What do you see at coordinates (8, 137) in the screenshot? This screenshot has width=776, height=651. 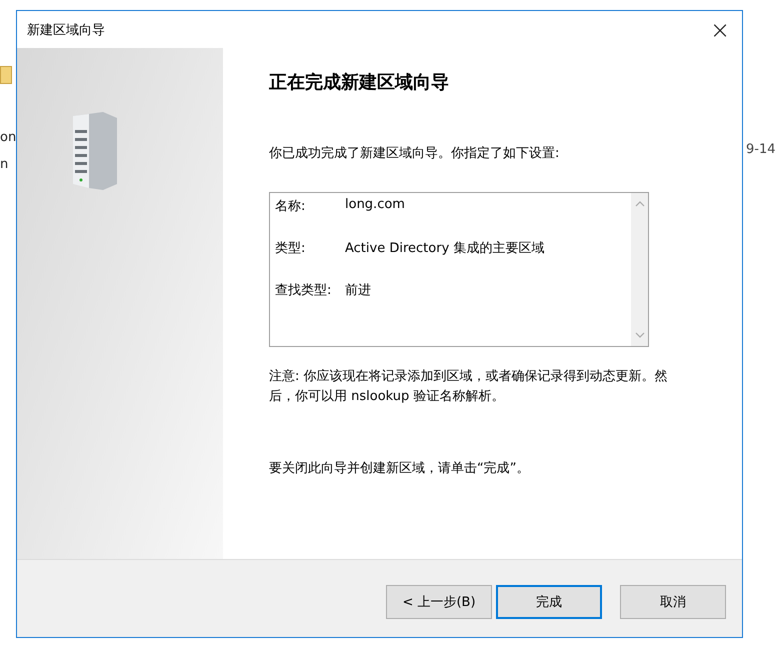 I see `background-text: on` at bounding box center [8, 137].